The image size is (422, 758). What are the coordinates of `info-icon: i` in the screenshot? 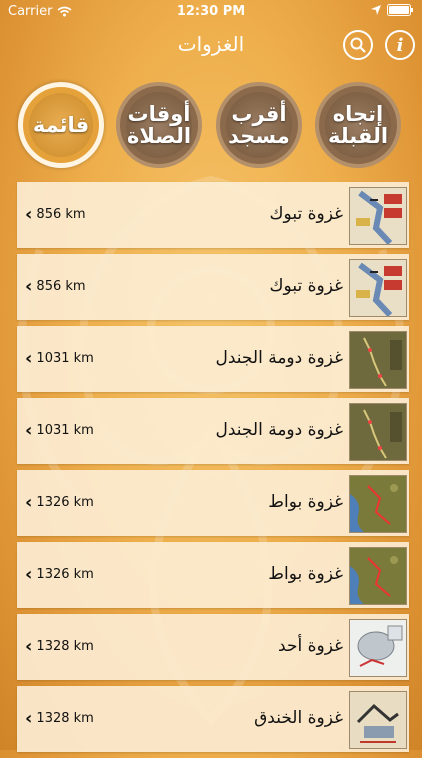 It's located at (400, 45).